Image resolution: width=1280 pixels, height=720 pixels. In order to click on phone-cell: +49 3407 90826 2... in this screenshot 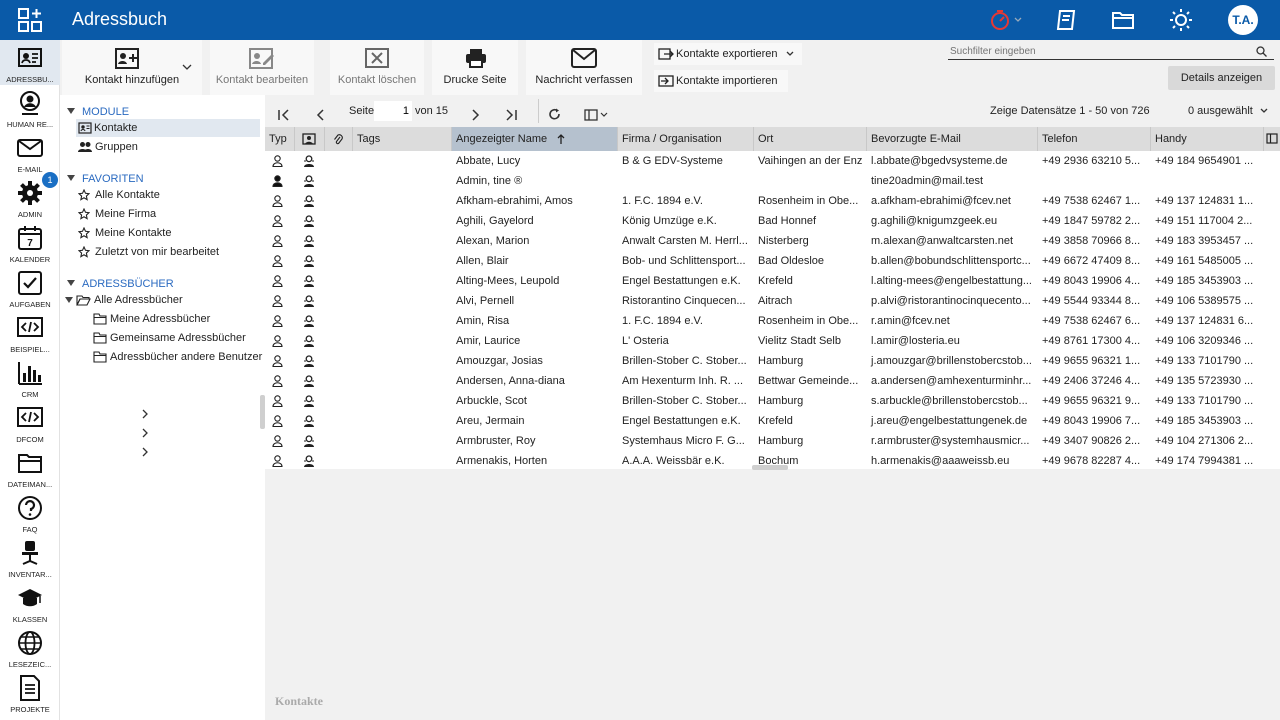, I will do `click(1094, 441)`.